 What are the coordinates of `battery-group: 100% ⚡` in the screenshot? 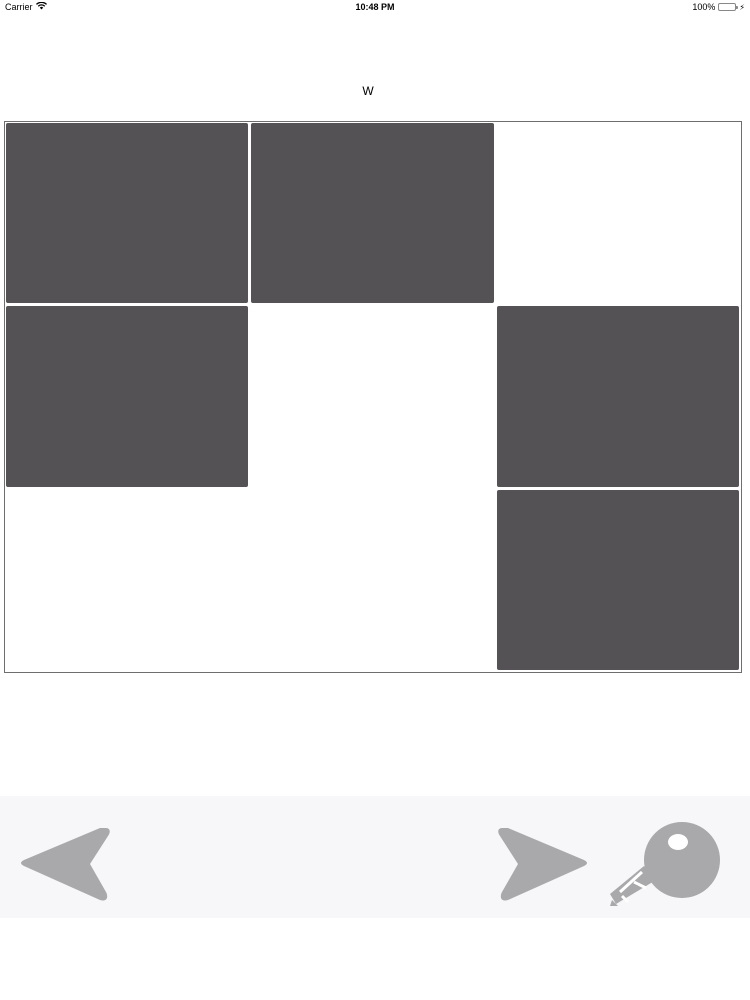 It's located at (718, 7).